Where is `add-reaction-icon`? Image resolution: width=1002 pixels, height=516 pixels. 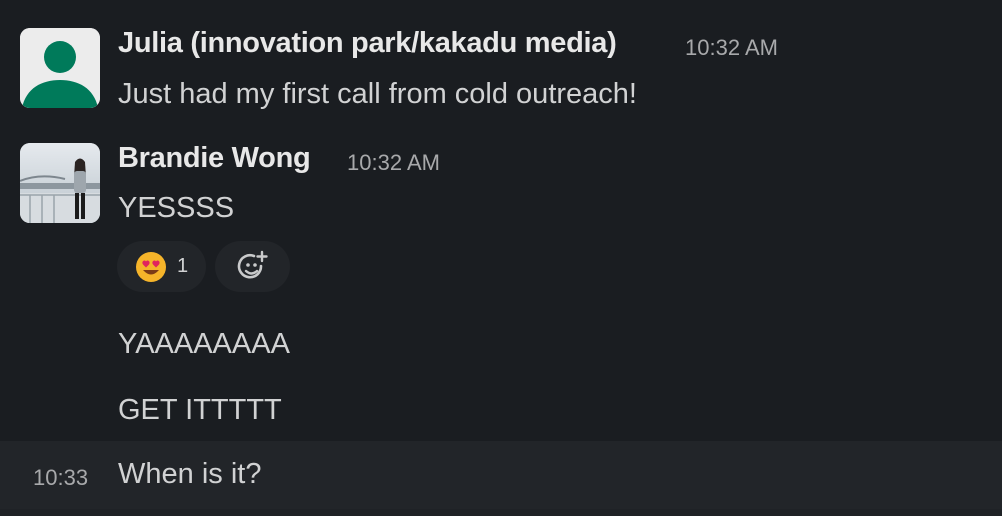
add-reaction-icon is located at coordinates (252, 264).